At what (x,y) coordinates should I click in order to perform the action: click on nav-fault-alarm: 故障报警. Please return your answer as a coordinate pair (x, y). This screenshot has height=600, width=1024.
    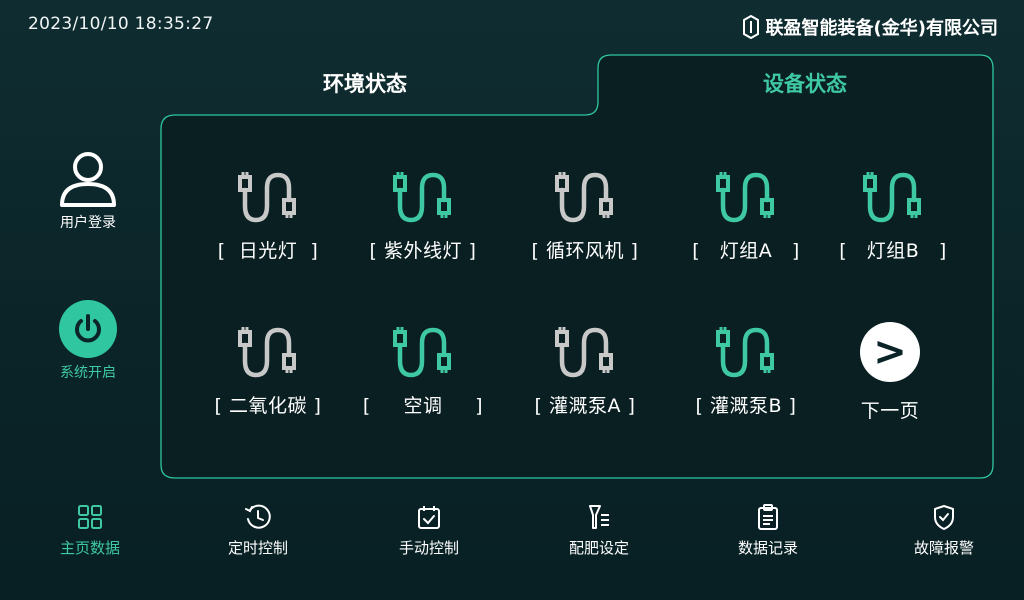
    Looking at the image, I should click on (944, 530).